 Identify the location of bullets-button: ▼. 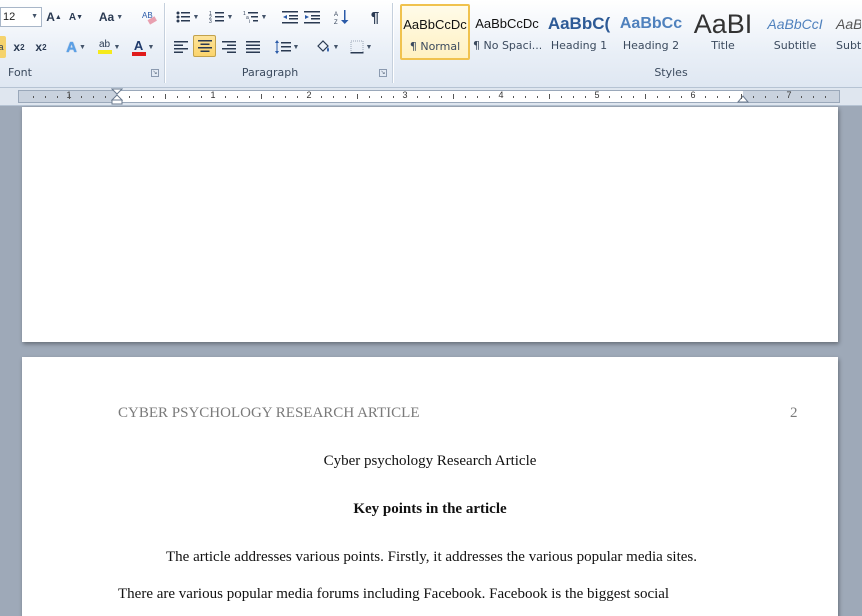
(187, 17).